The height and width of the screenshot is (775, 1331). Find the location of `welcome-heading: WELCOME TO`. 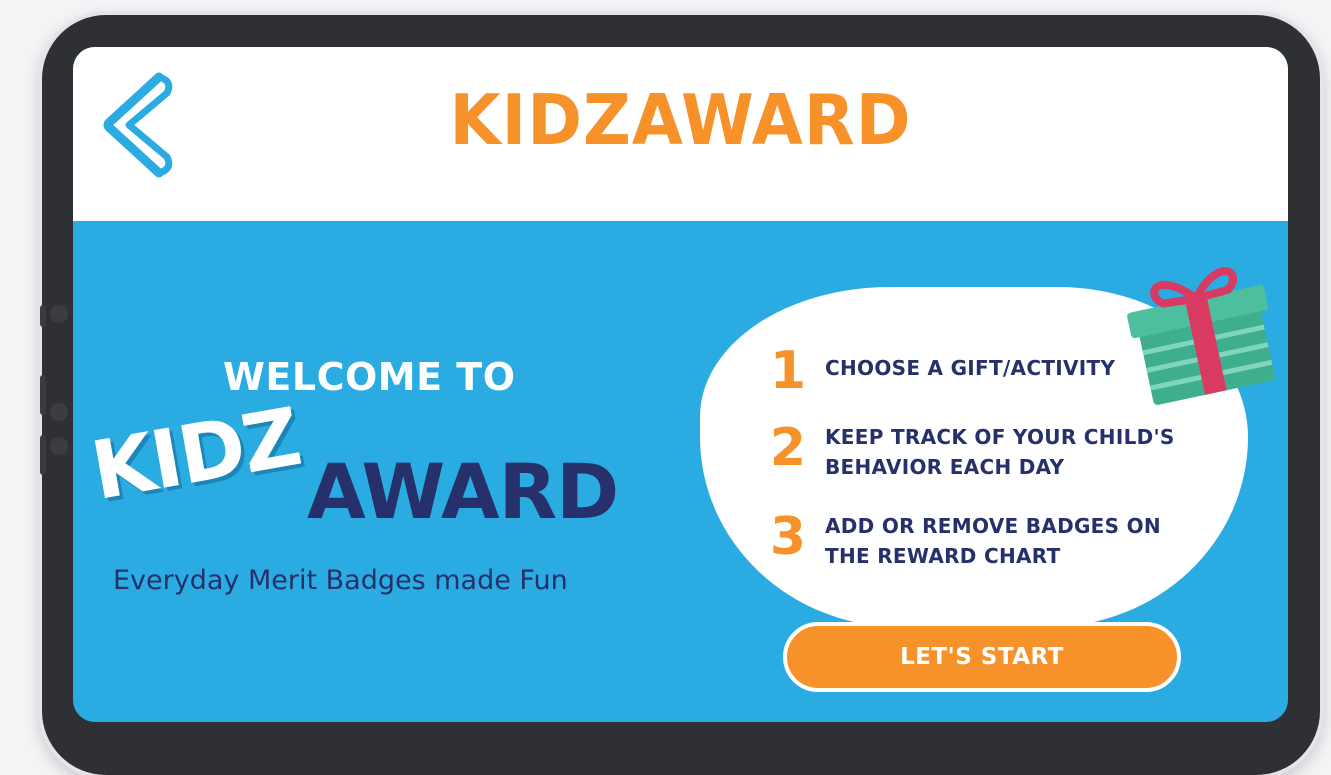

welcome-heading: WELCOME TO is located at coordinates (369, 377).